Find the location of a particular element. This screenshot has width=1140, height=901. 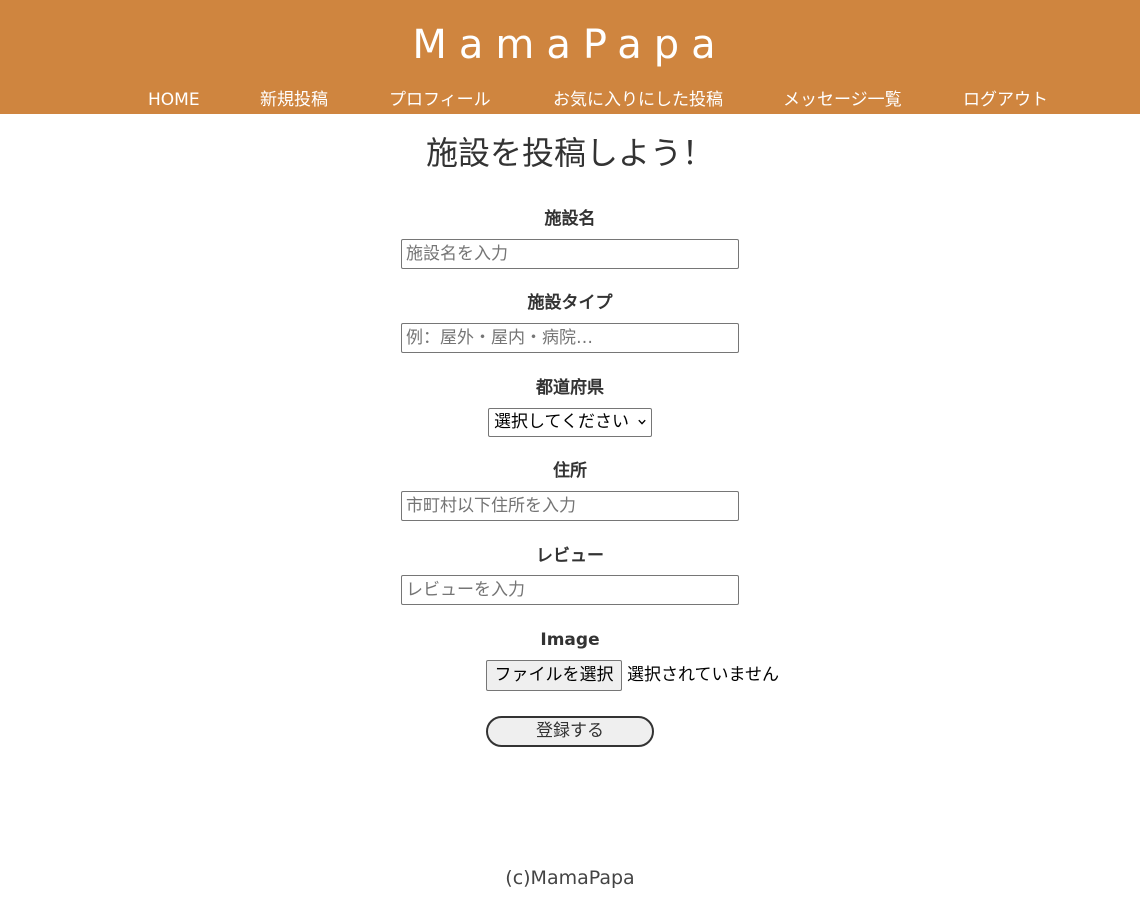

nav-profile: プロフィール is located at coordinates (440, 100).